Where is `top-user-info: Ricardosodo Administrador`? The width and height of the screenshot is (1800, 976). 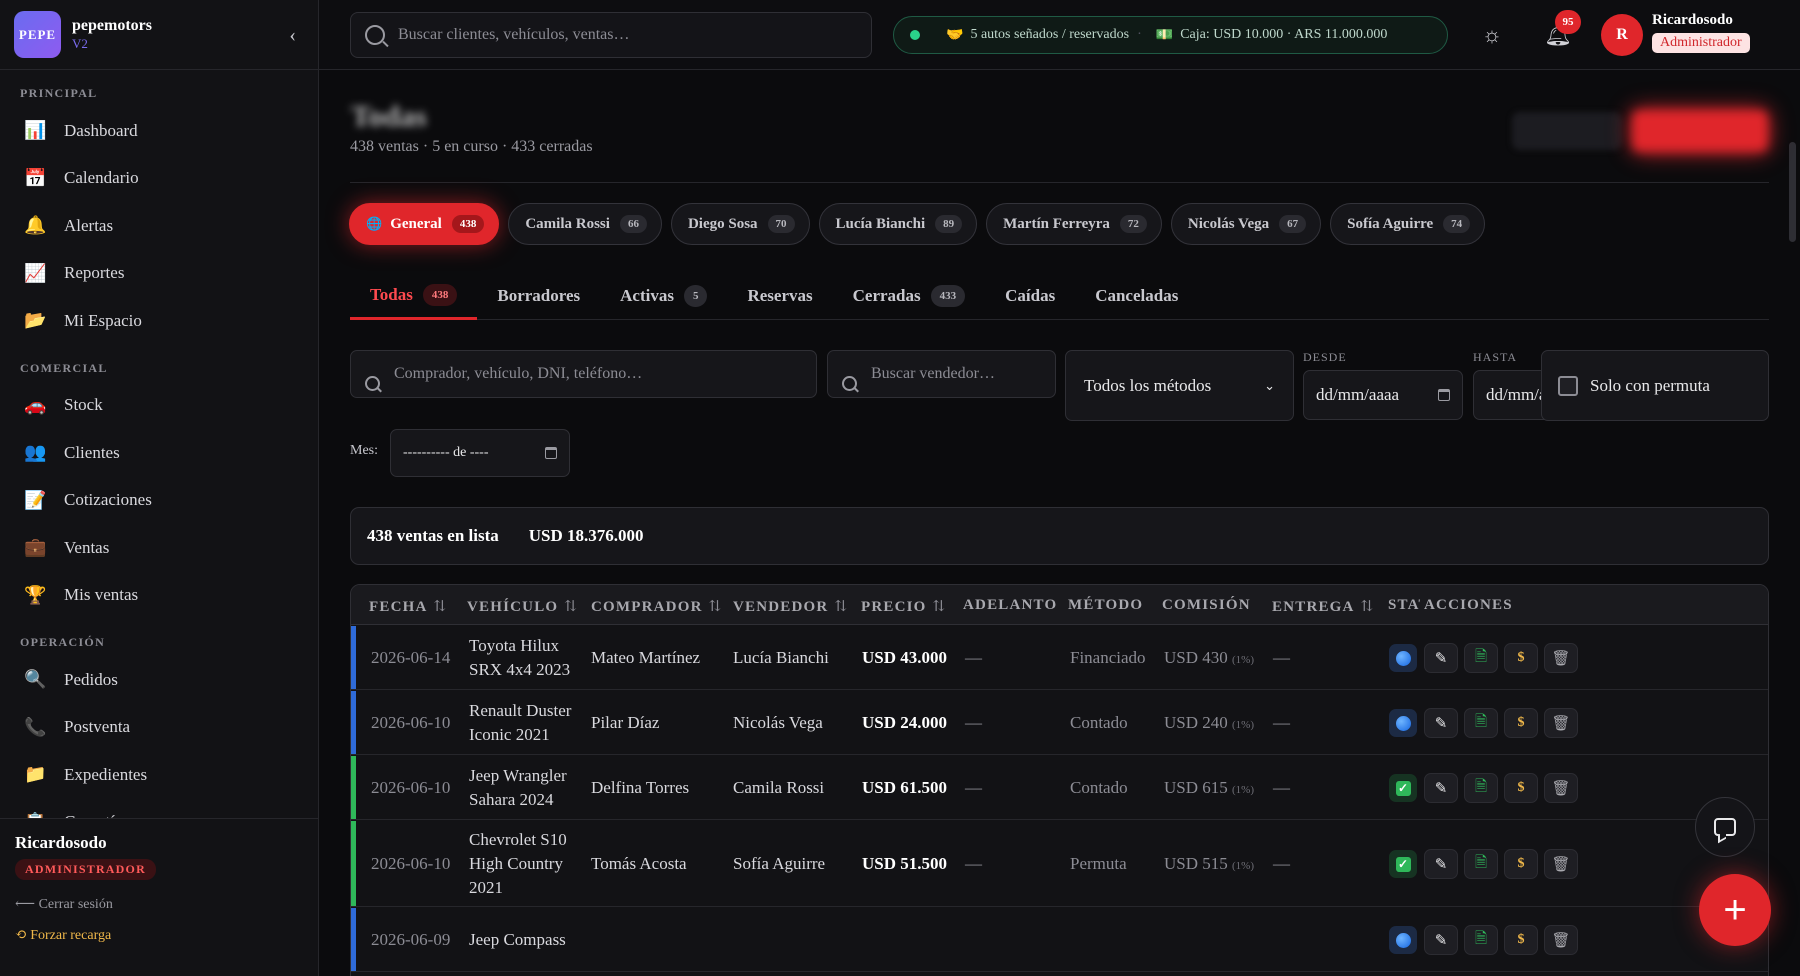
top-user-info: Ricardosodo Administrador is located at coordinates (1701, 32).